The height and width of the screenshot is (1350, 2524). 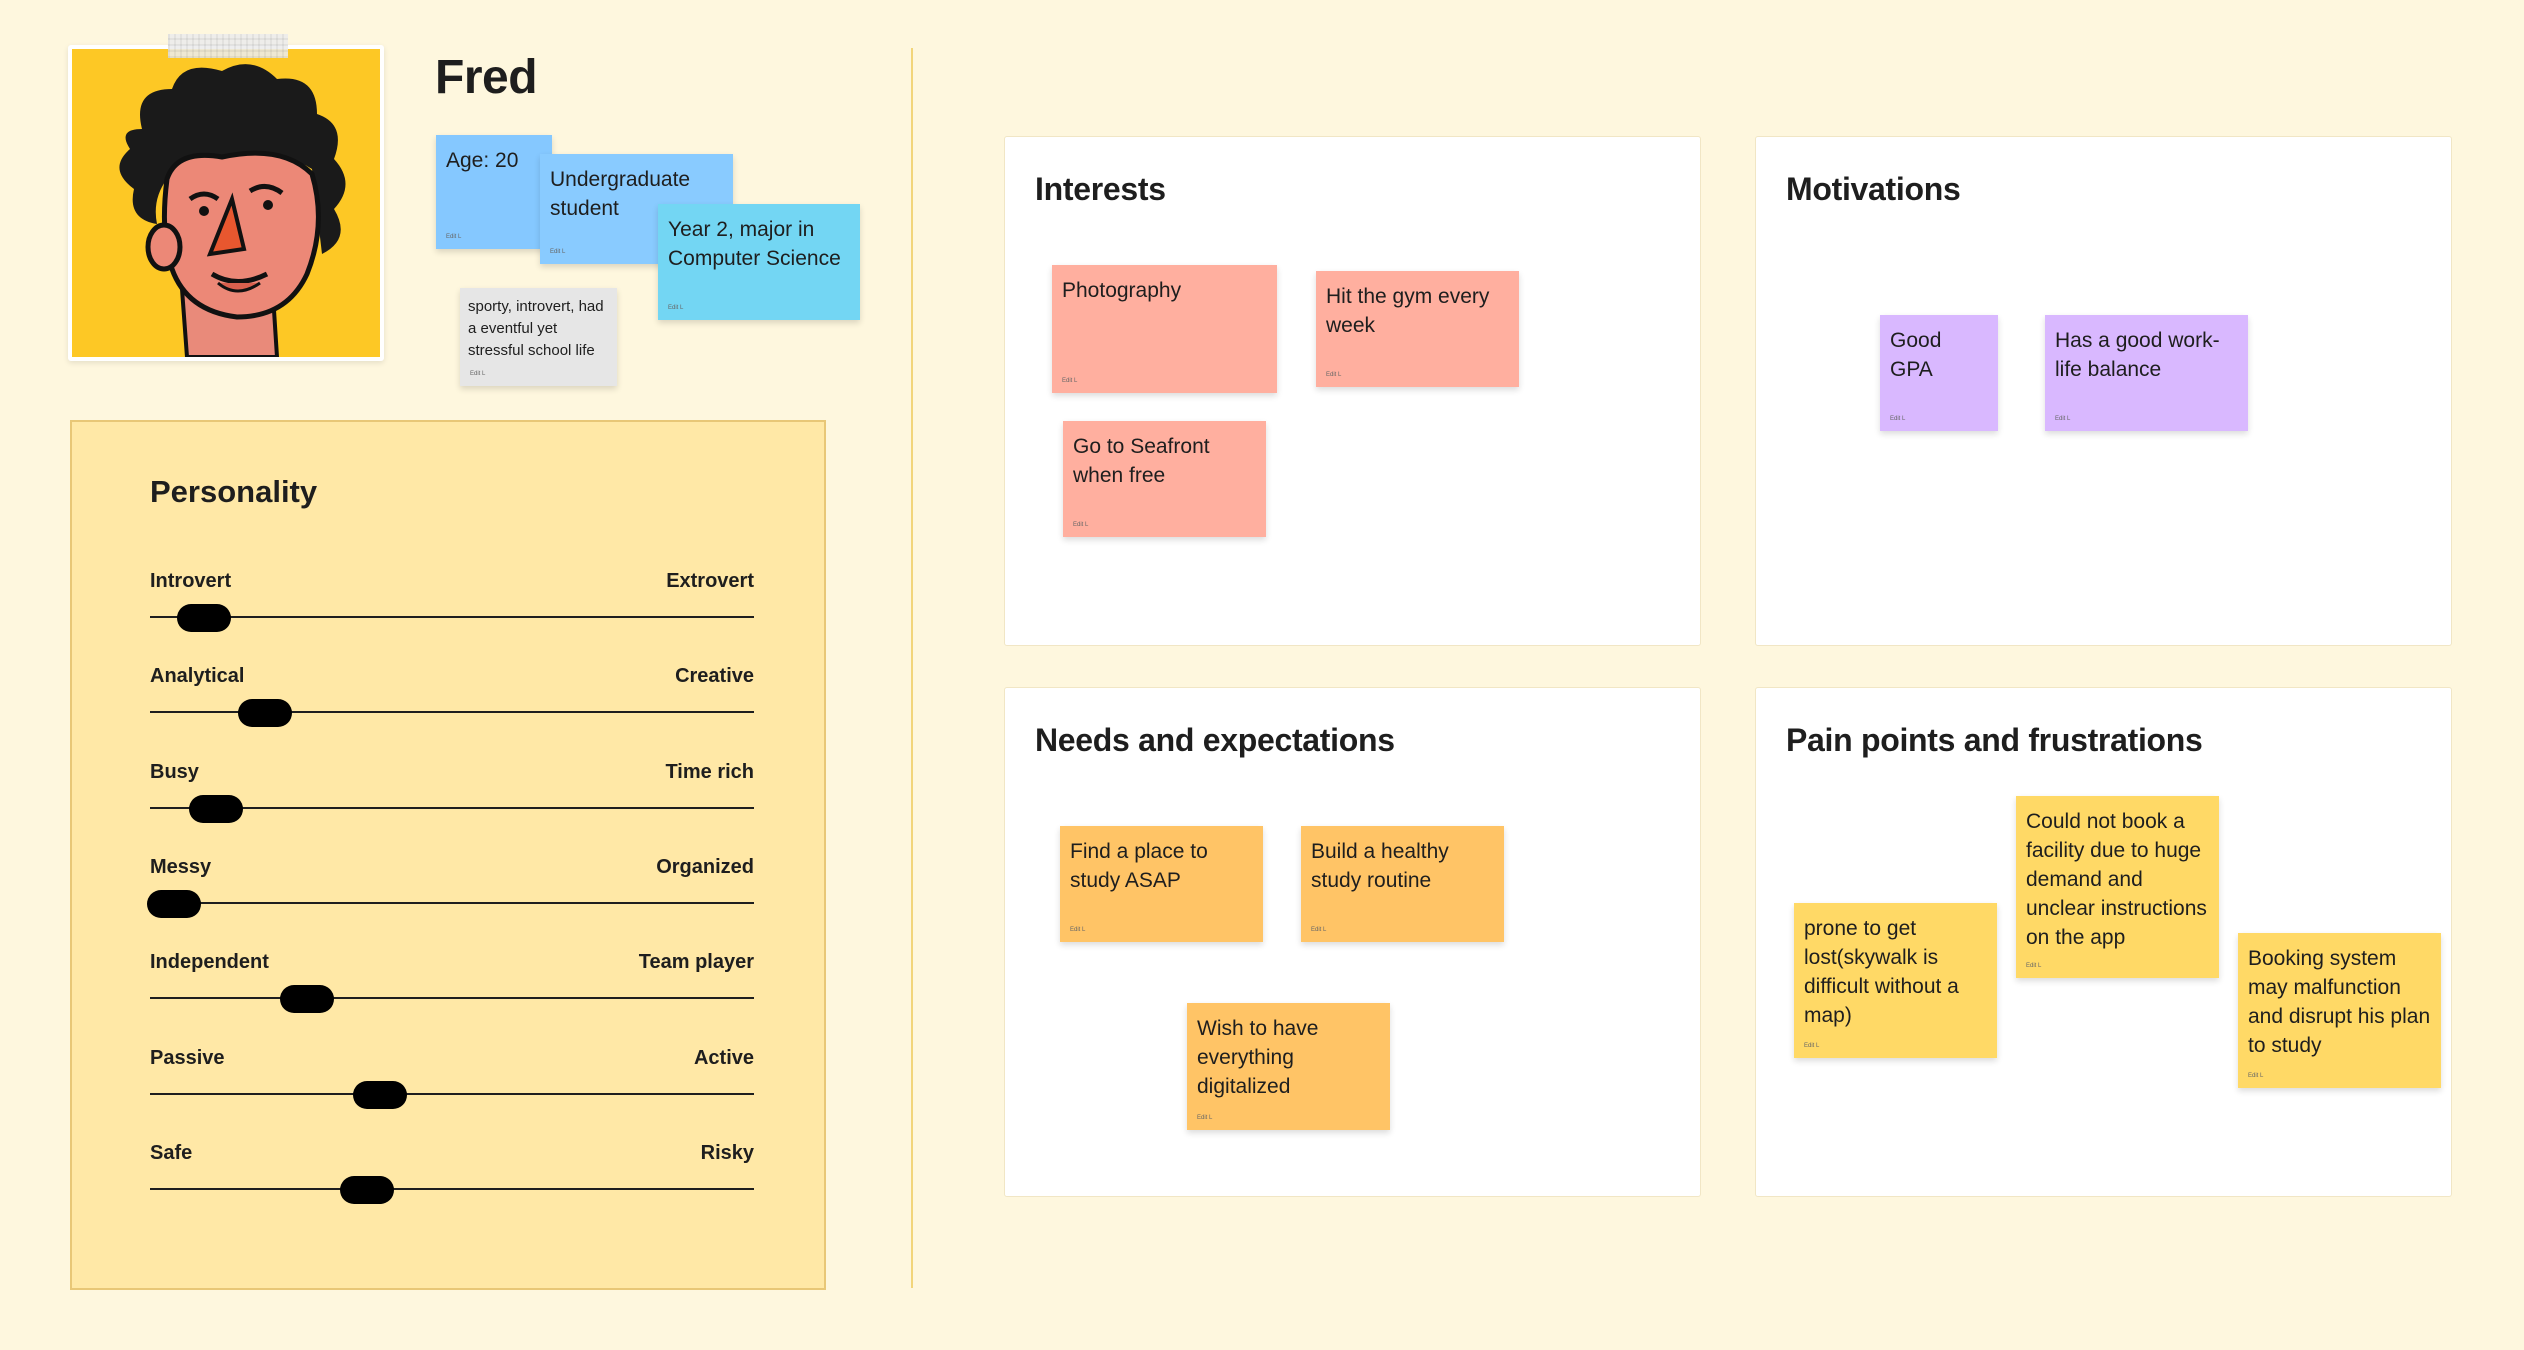 I want to click on slider-left-label: Analytical, so click(x=197, y=676).